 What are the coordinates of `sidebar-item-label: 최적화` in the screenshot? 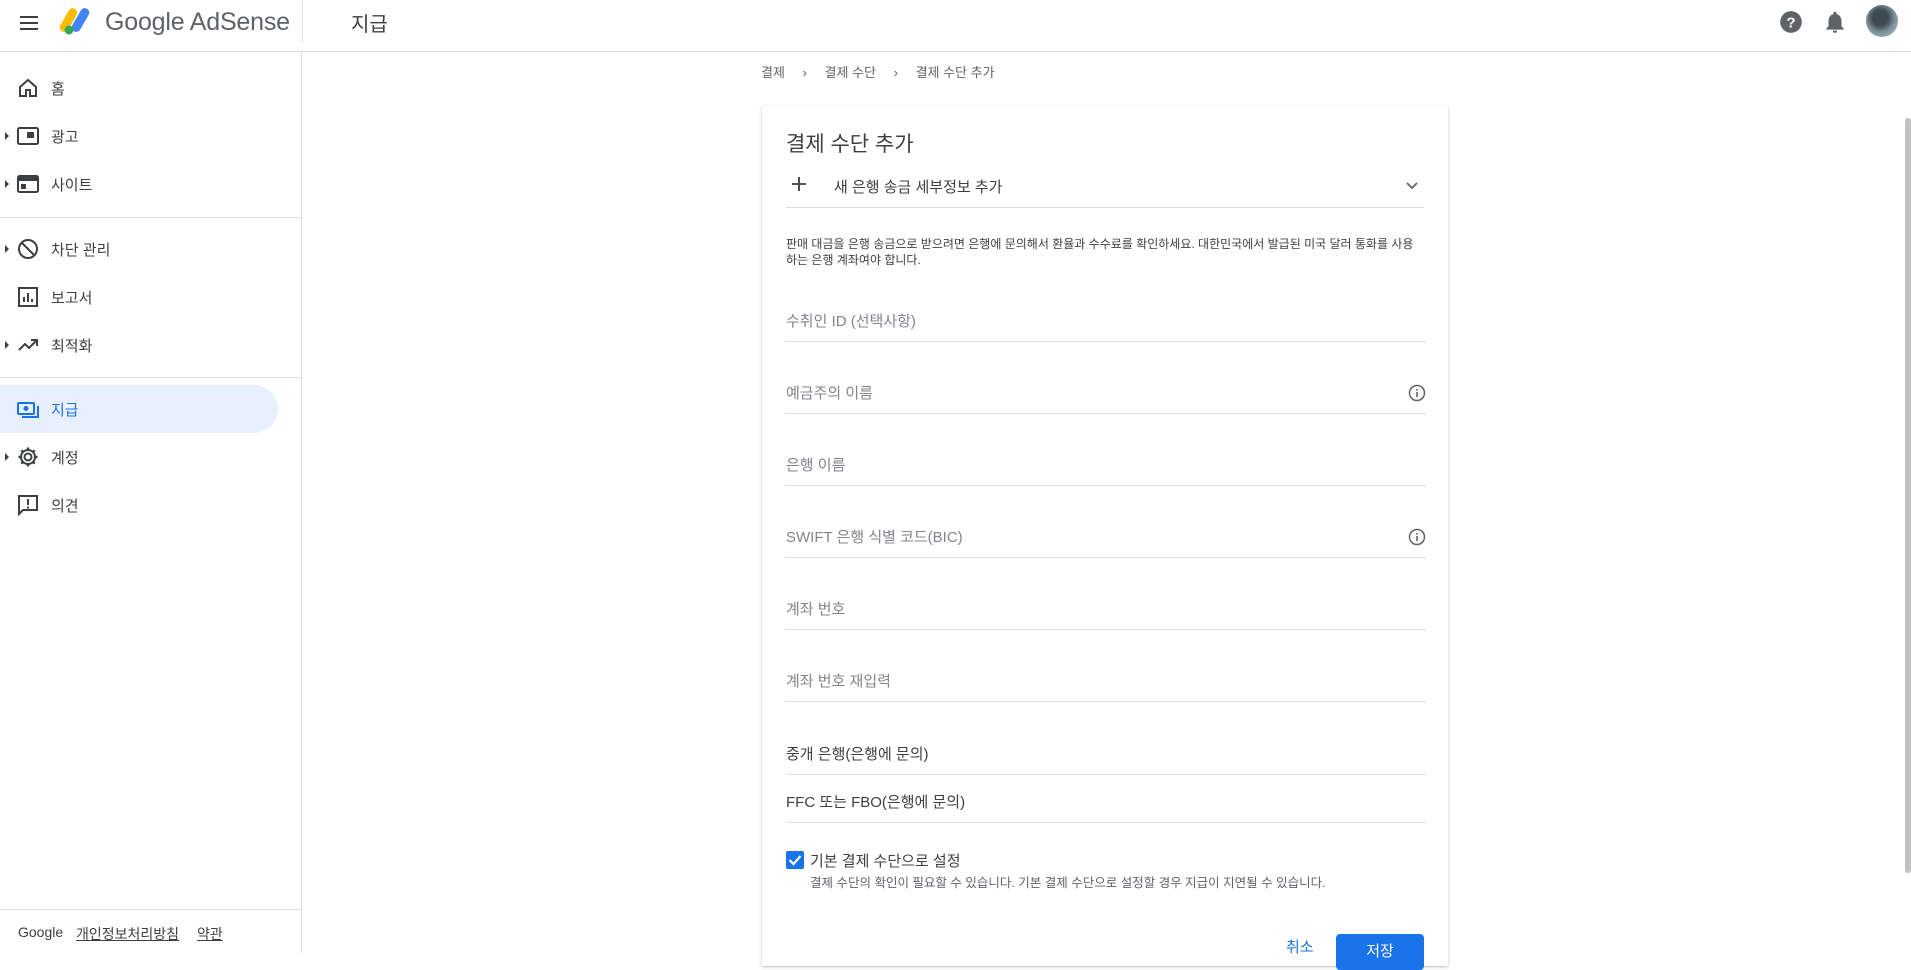 It's located at (72, 346).